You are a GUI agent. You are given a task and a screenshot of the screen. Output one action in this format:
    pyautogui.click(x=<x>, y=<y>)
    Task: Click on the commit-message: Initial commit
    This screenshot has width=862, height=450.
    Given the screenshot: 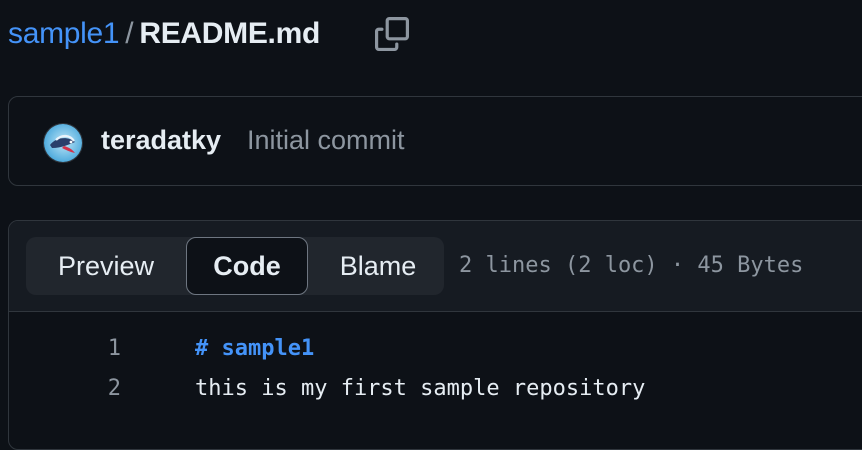 What is the action you would take?
    pyautogui.click(x=326, y=140)
    